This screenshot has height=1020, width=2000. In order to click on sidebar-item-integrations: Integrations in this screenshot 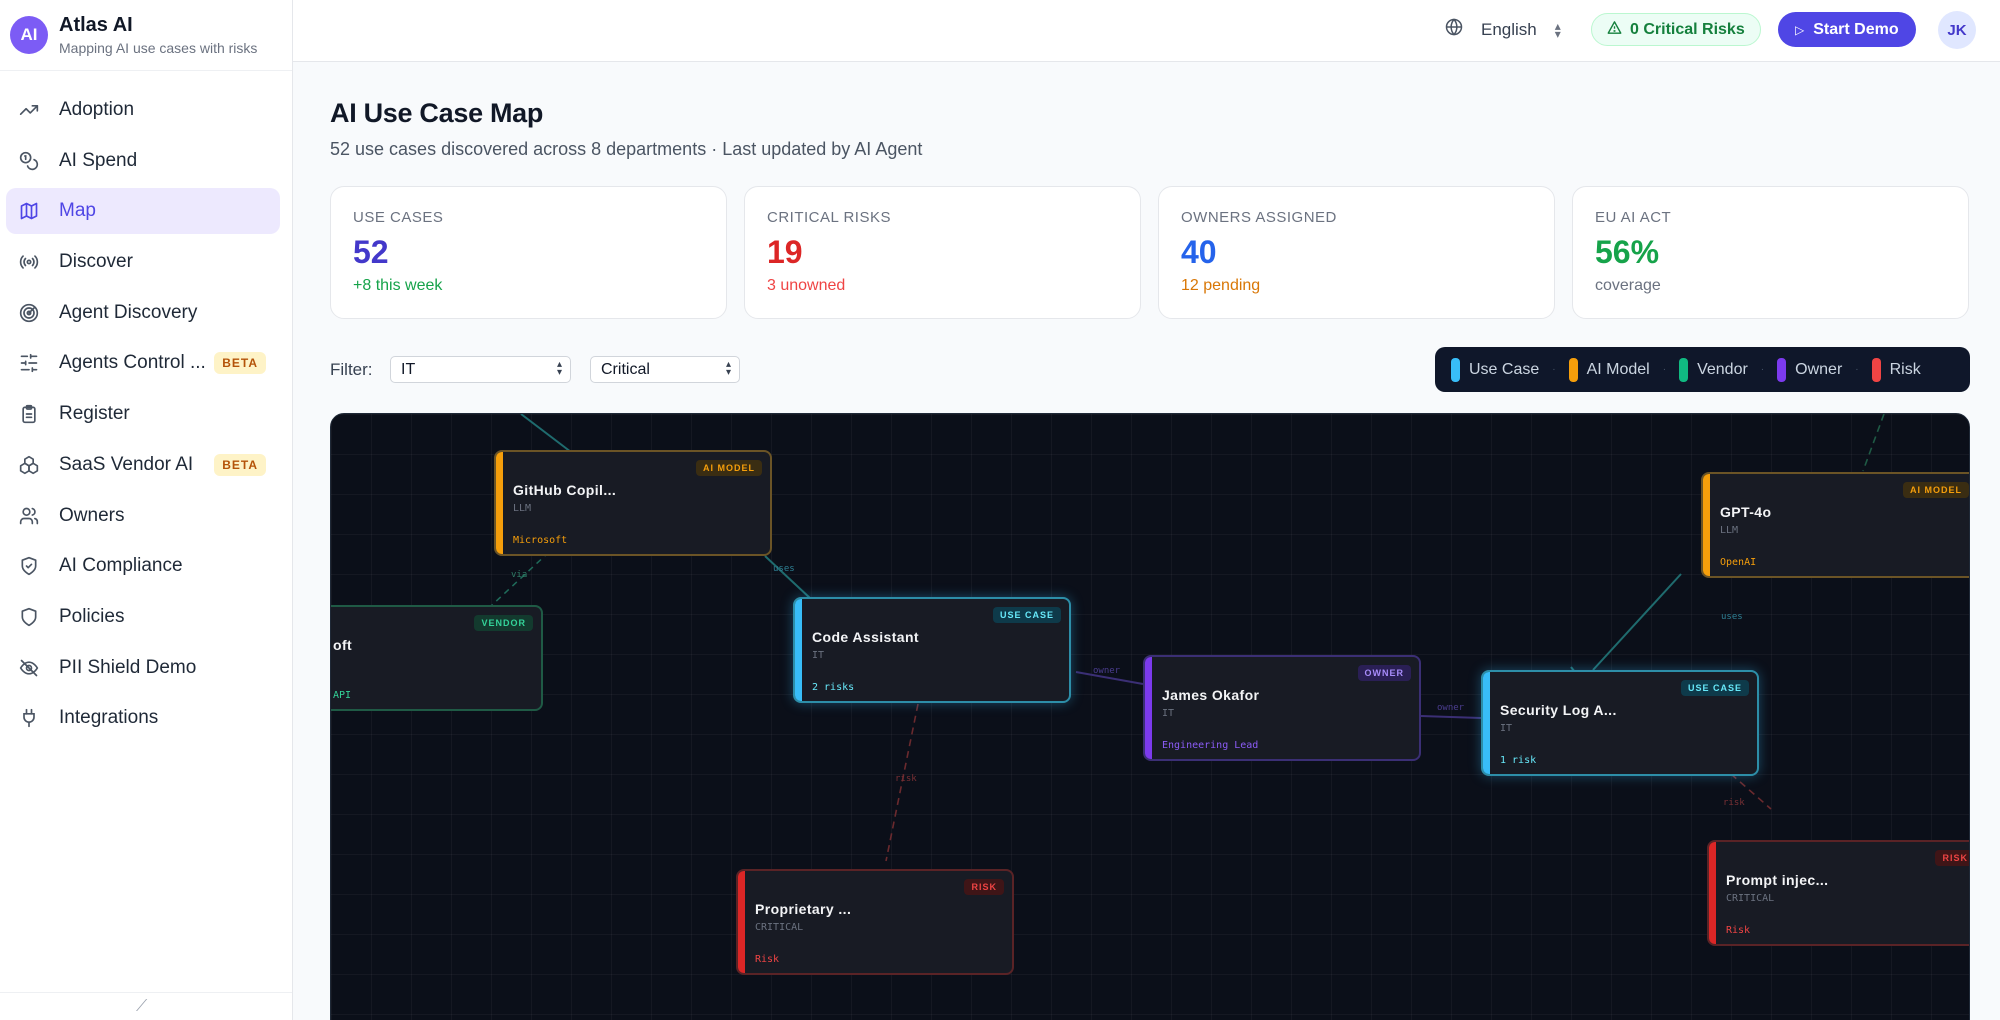, I will do `click(143, 718)`.